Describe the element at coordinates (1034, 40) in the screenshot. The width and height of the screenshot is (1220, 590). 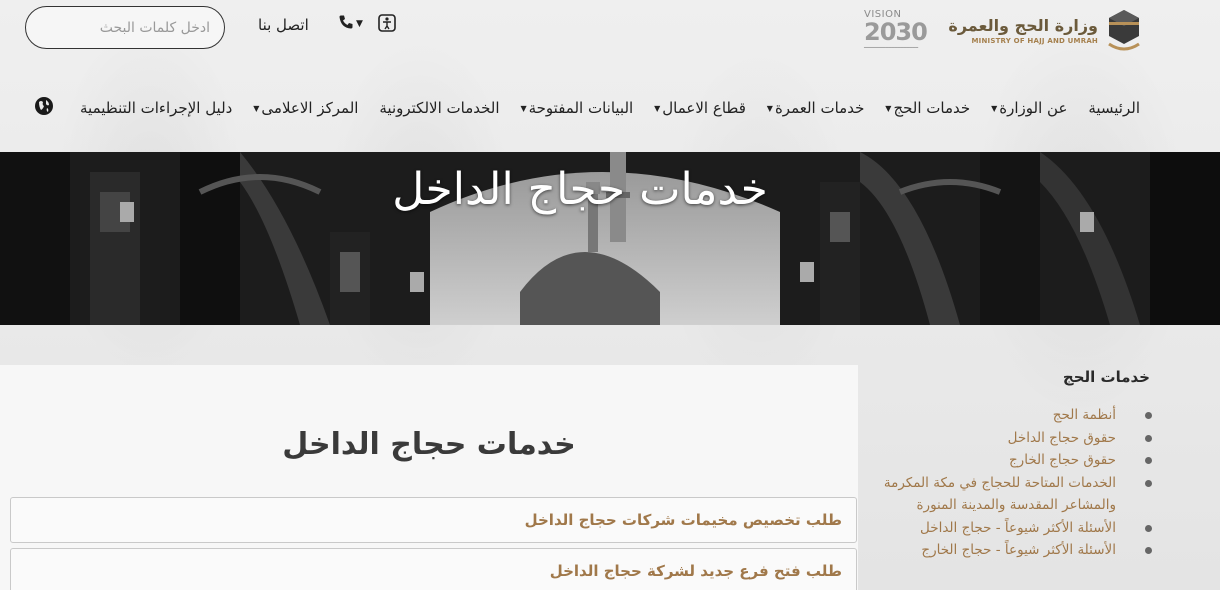
I see `ministry-name-en: MINISTRY OF HAJJ AND UMRAH` at that location.